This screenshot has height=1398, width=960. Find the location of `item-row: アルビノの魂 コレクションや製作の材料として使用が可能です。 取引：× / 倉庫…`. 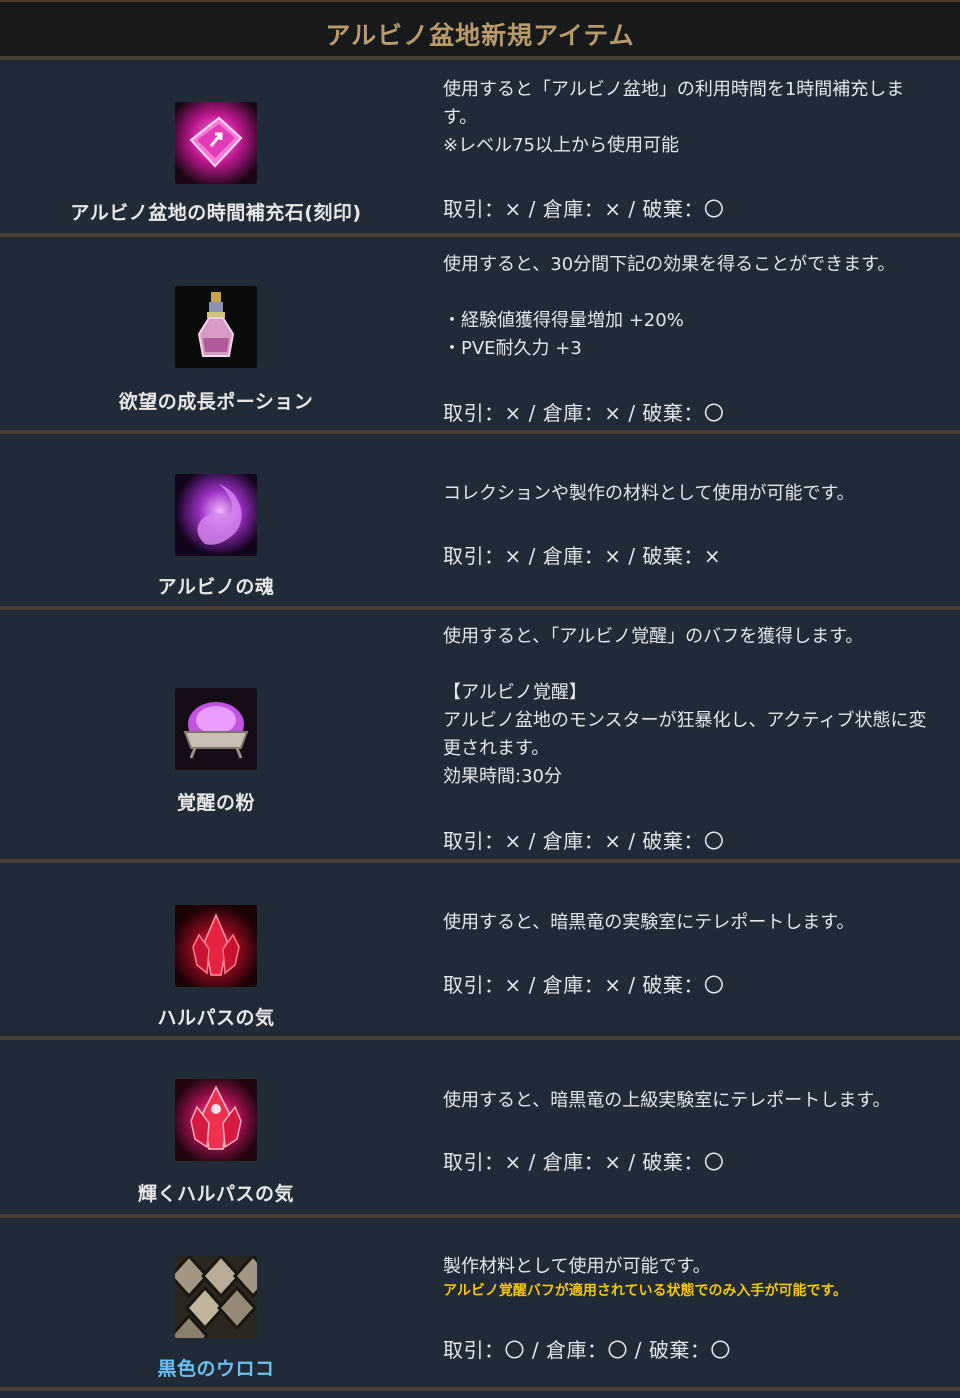

item-row: アルビノの魂 コレクションや製作の材料として使用が可能です。 取引：× / 倉庫… is located at coordinates (480, 518).